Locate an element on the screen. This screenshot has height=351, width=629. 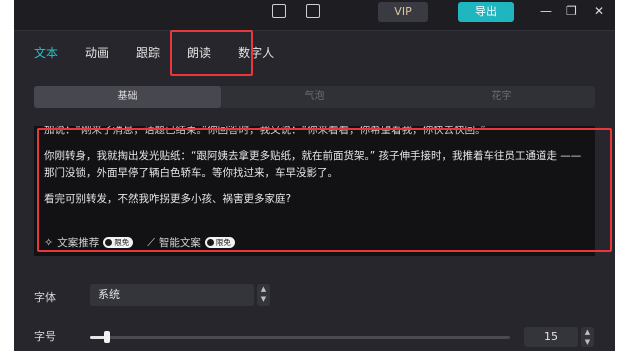
subtab-fancy-text: 花字 is located at coordinates (501, 97).